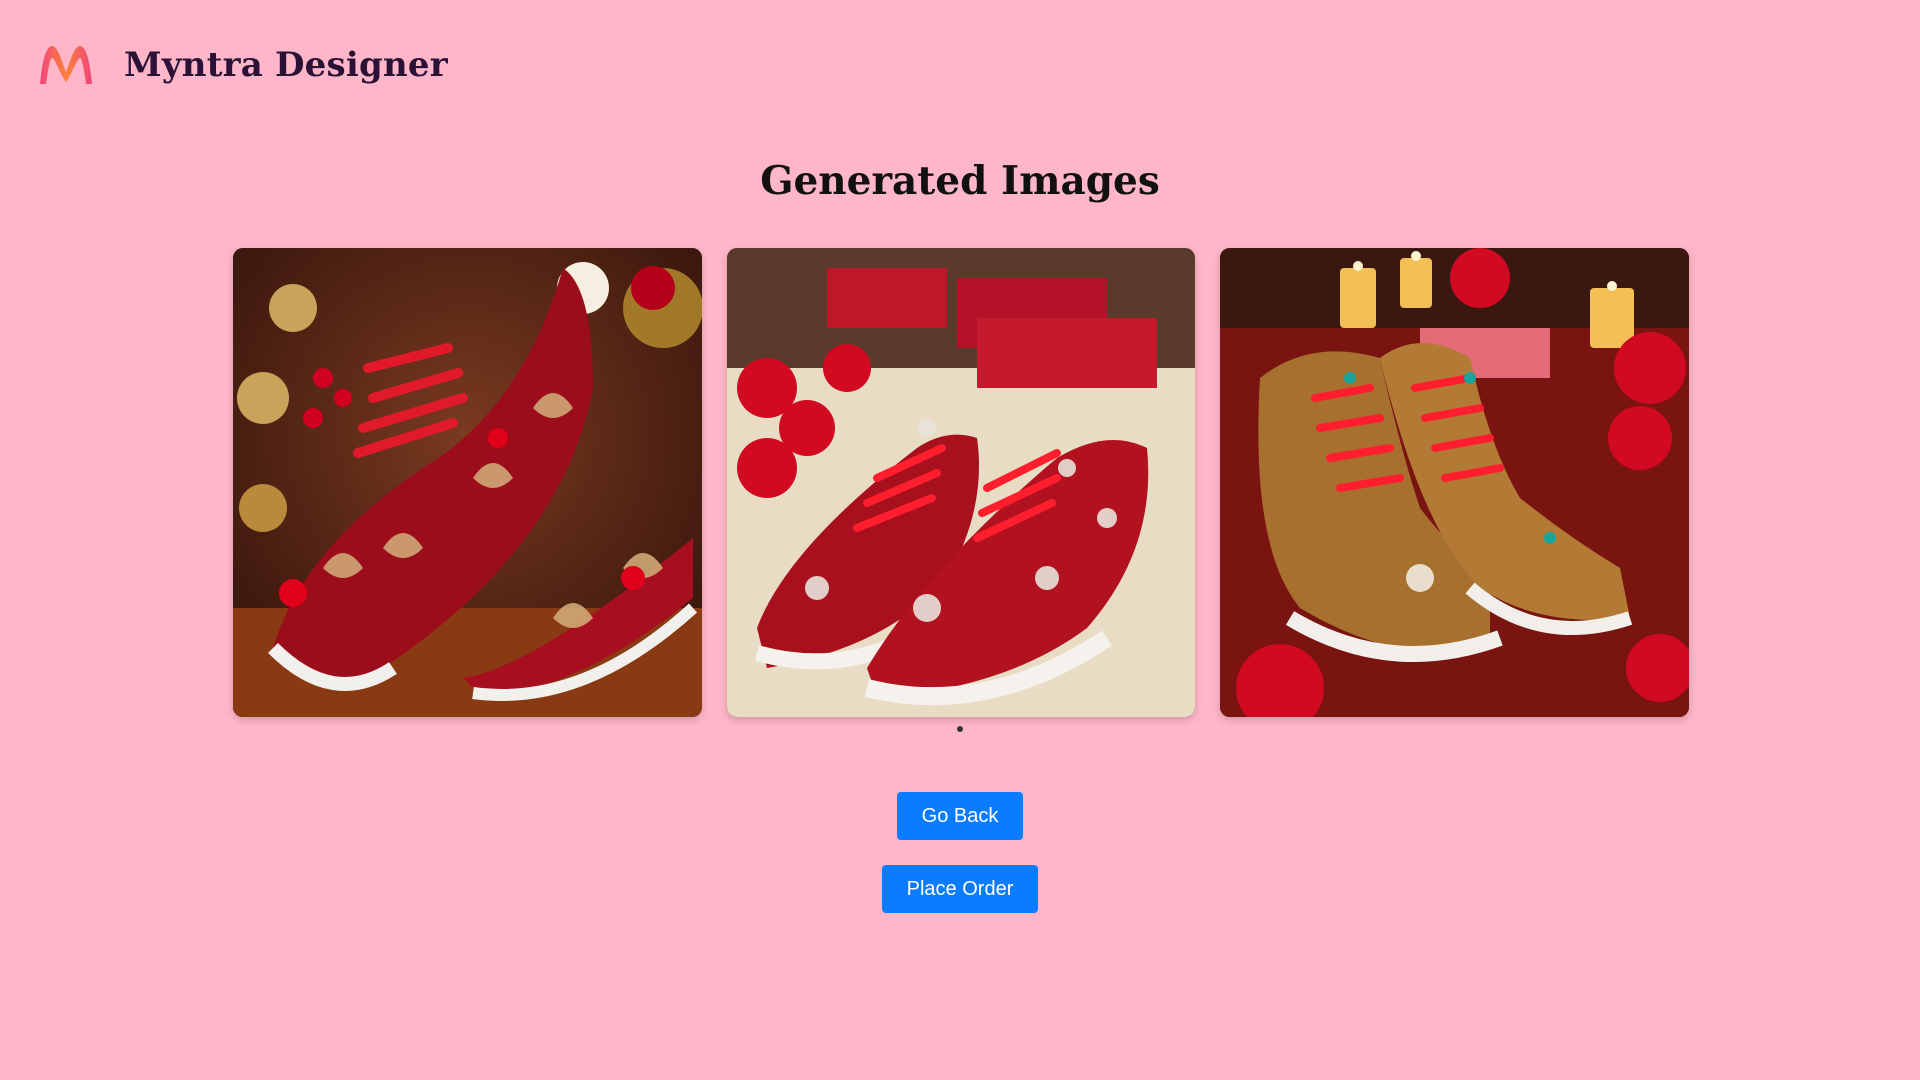  I want to click on page-title: Generated Images, so click(960, 181).